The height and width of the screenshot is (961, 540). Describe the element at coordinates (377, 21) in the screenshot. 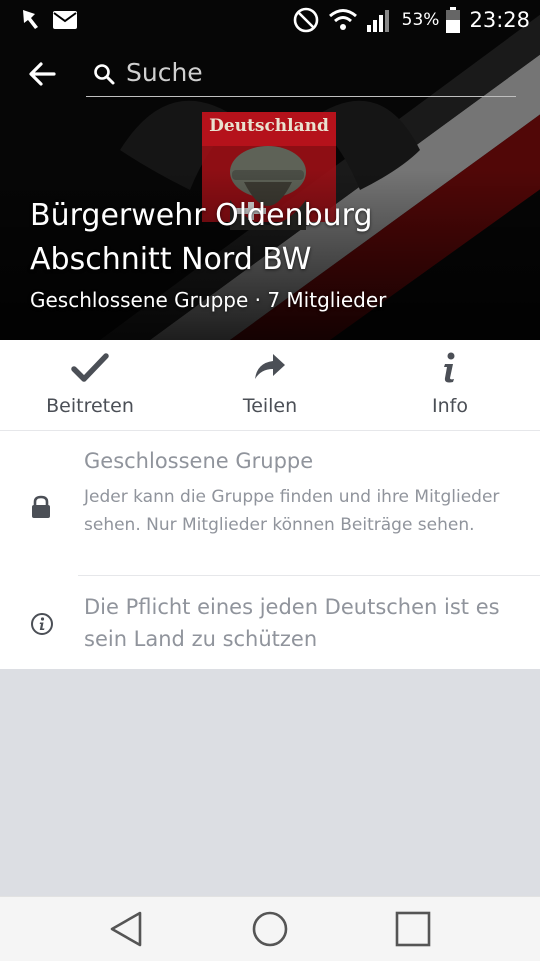

I see `signal-icon` at that location.